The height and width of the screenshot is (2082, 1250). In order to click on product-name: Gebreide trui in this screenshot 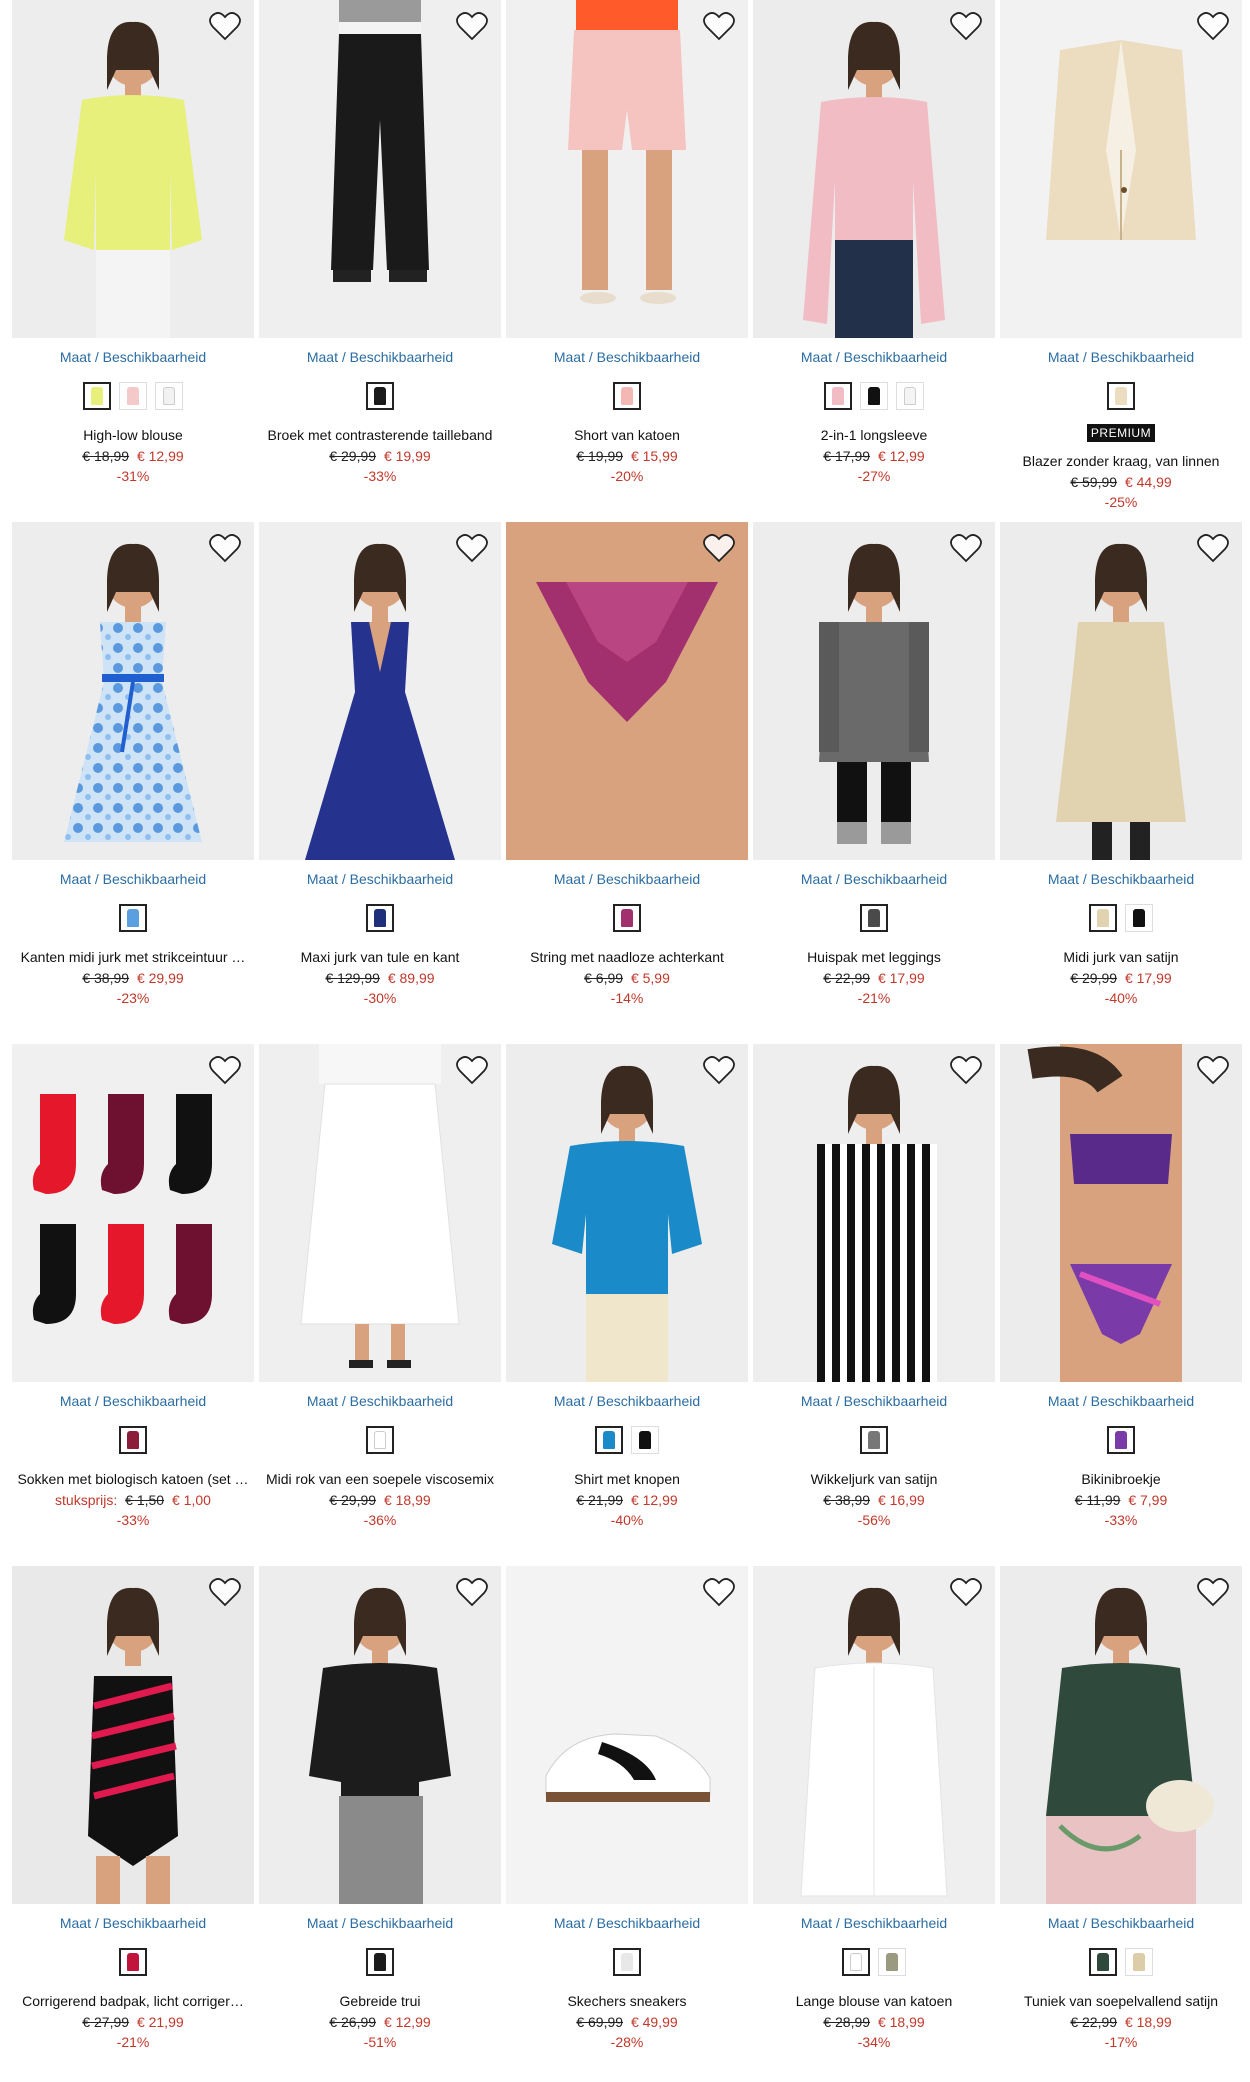, I will do `click(380, 2001)`.